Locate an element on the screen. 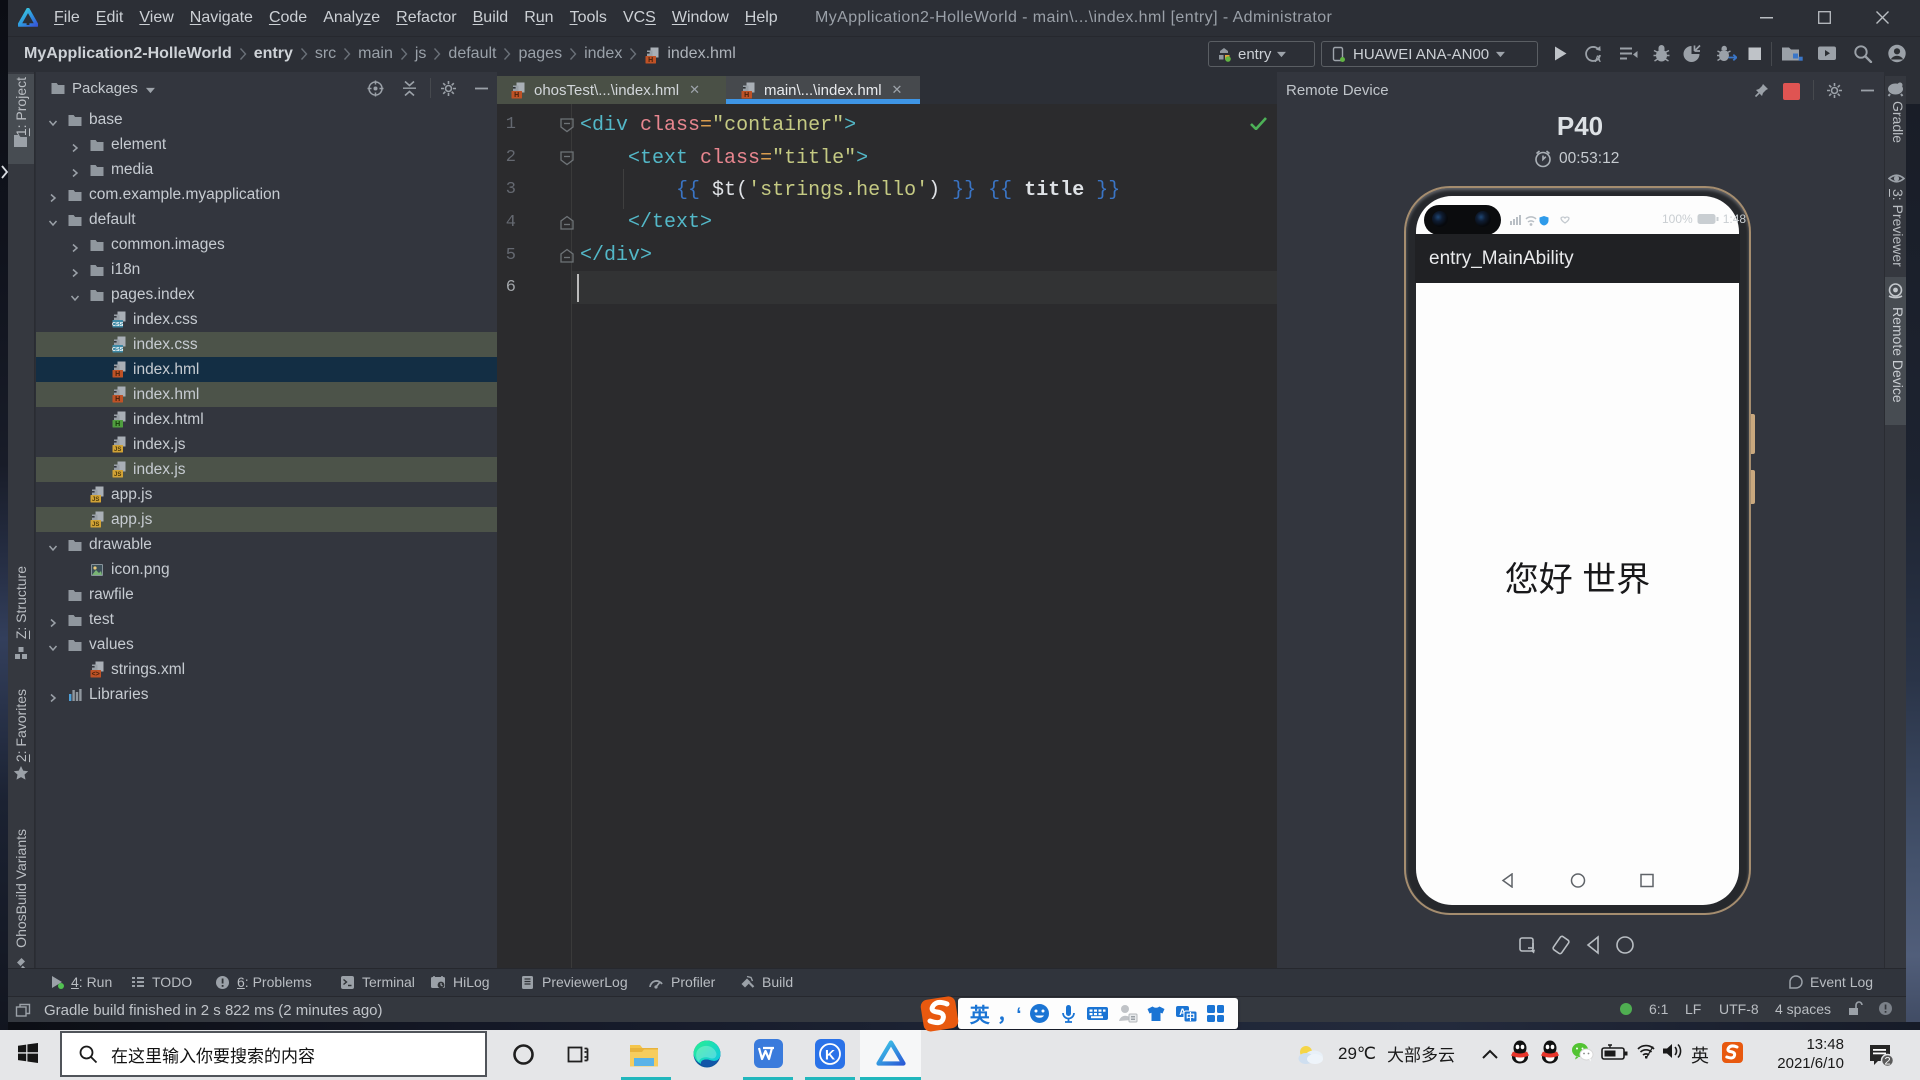 This screenshot has height=1080, width=1920. svg-text: 中 is located at coordinates (1190, 1016).